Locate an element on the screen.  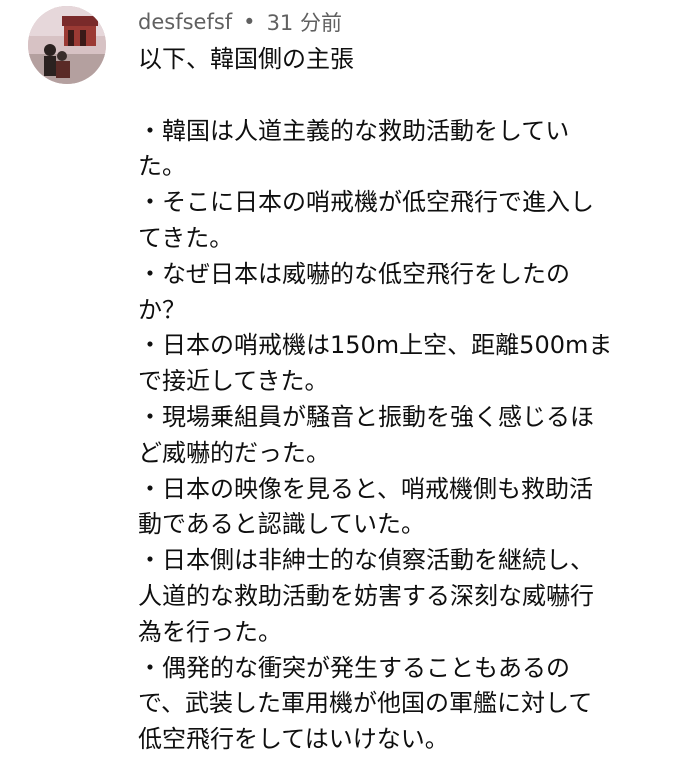
comment-line: ・なぜ日本は威嚇的な低空飛行をしたの is located at coordinates (354, 273).